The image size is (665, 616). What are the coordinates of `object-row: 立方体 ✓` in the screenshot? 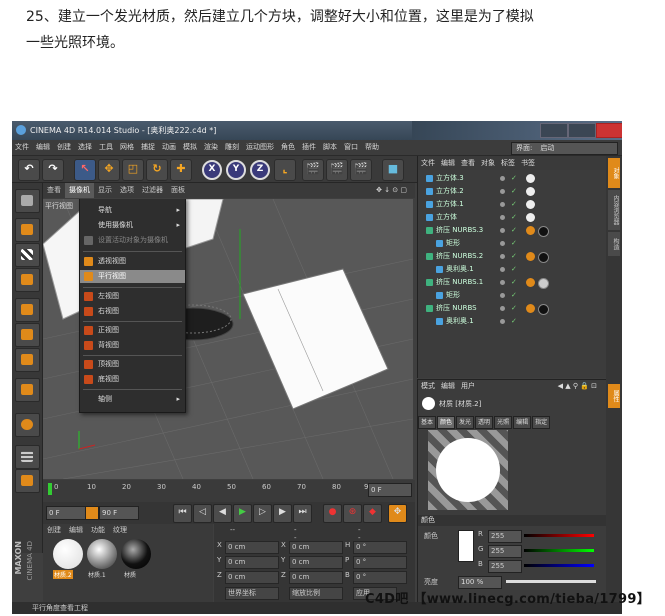 It's located at (512, 217).